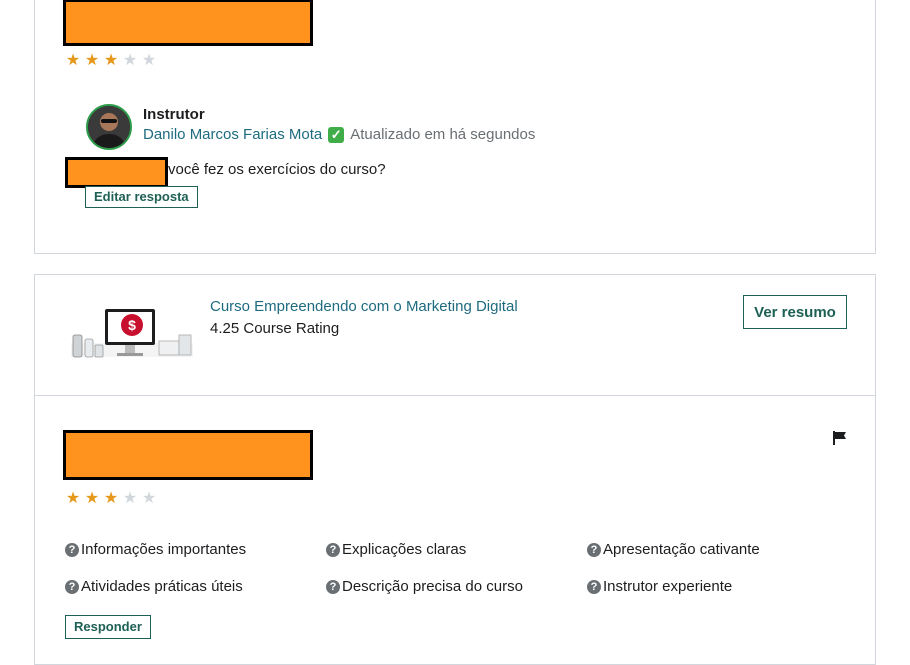 The height and width of the screenshot is (665, 910). Describe the element at coordinates (404, 549) in the screenshot. I see `review-tag-label: Explicações claras` at that location.